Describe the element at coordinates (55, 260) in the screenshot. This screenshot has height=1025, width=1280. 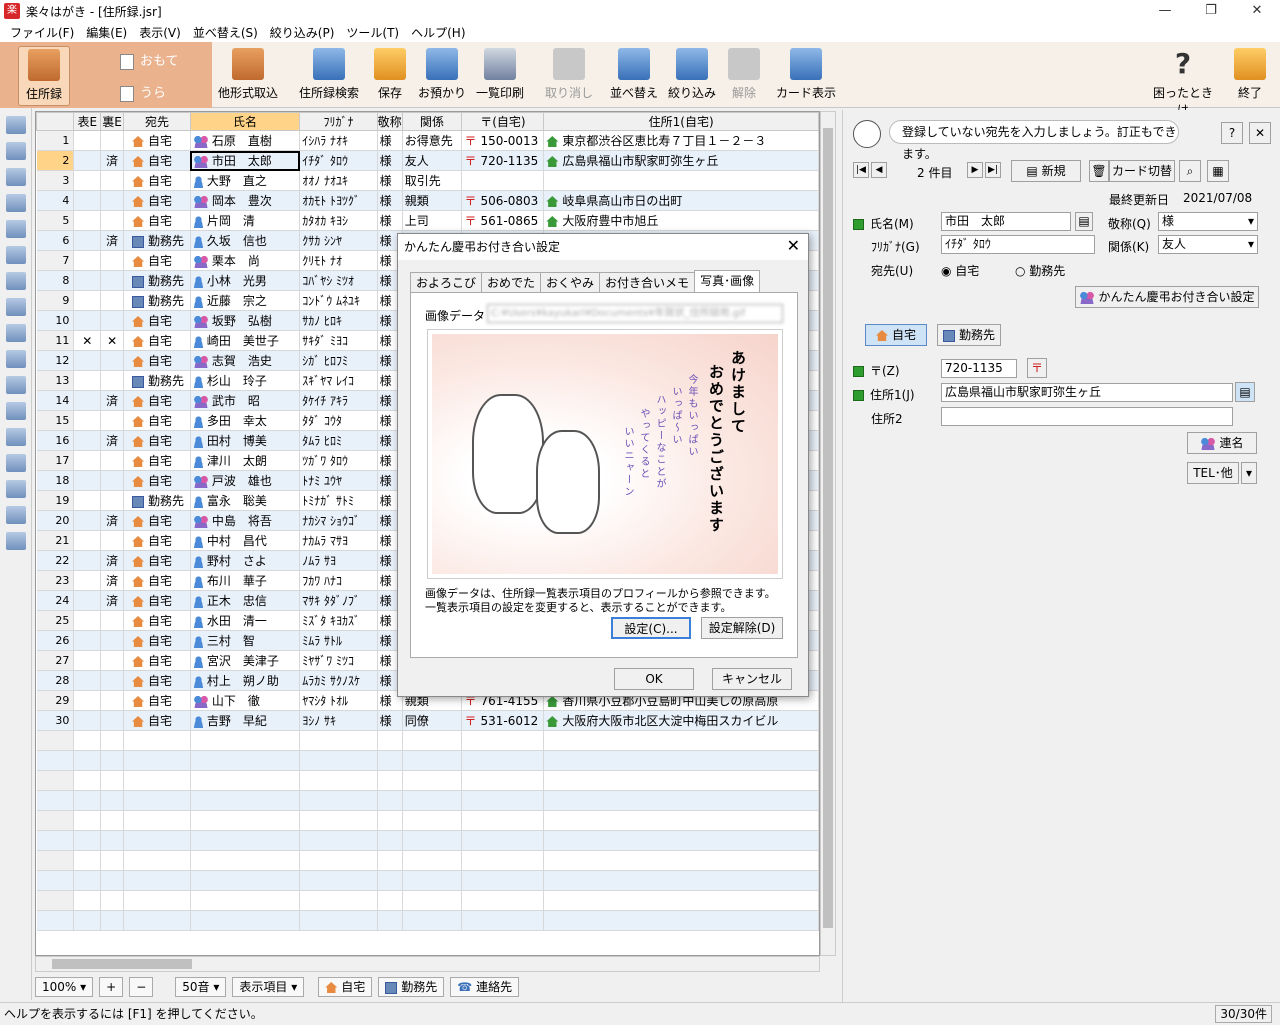
I see `row-number: 7` at that location.